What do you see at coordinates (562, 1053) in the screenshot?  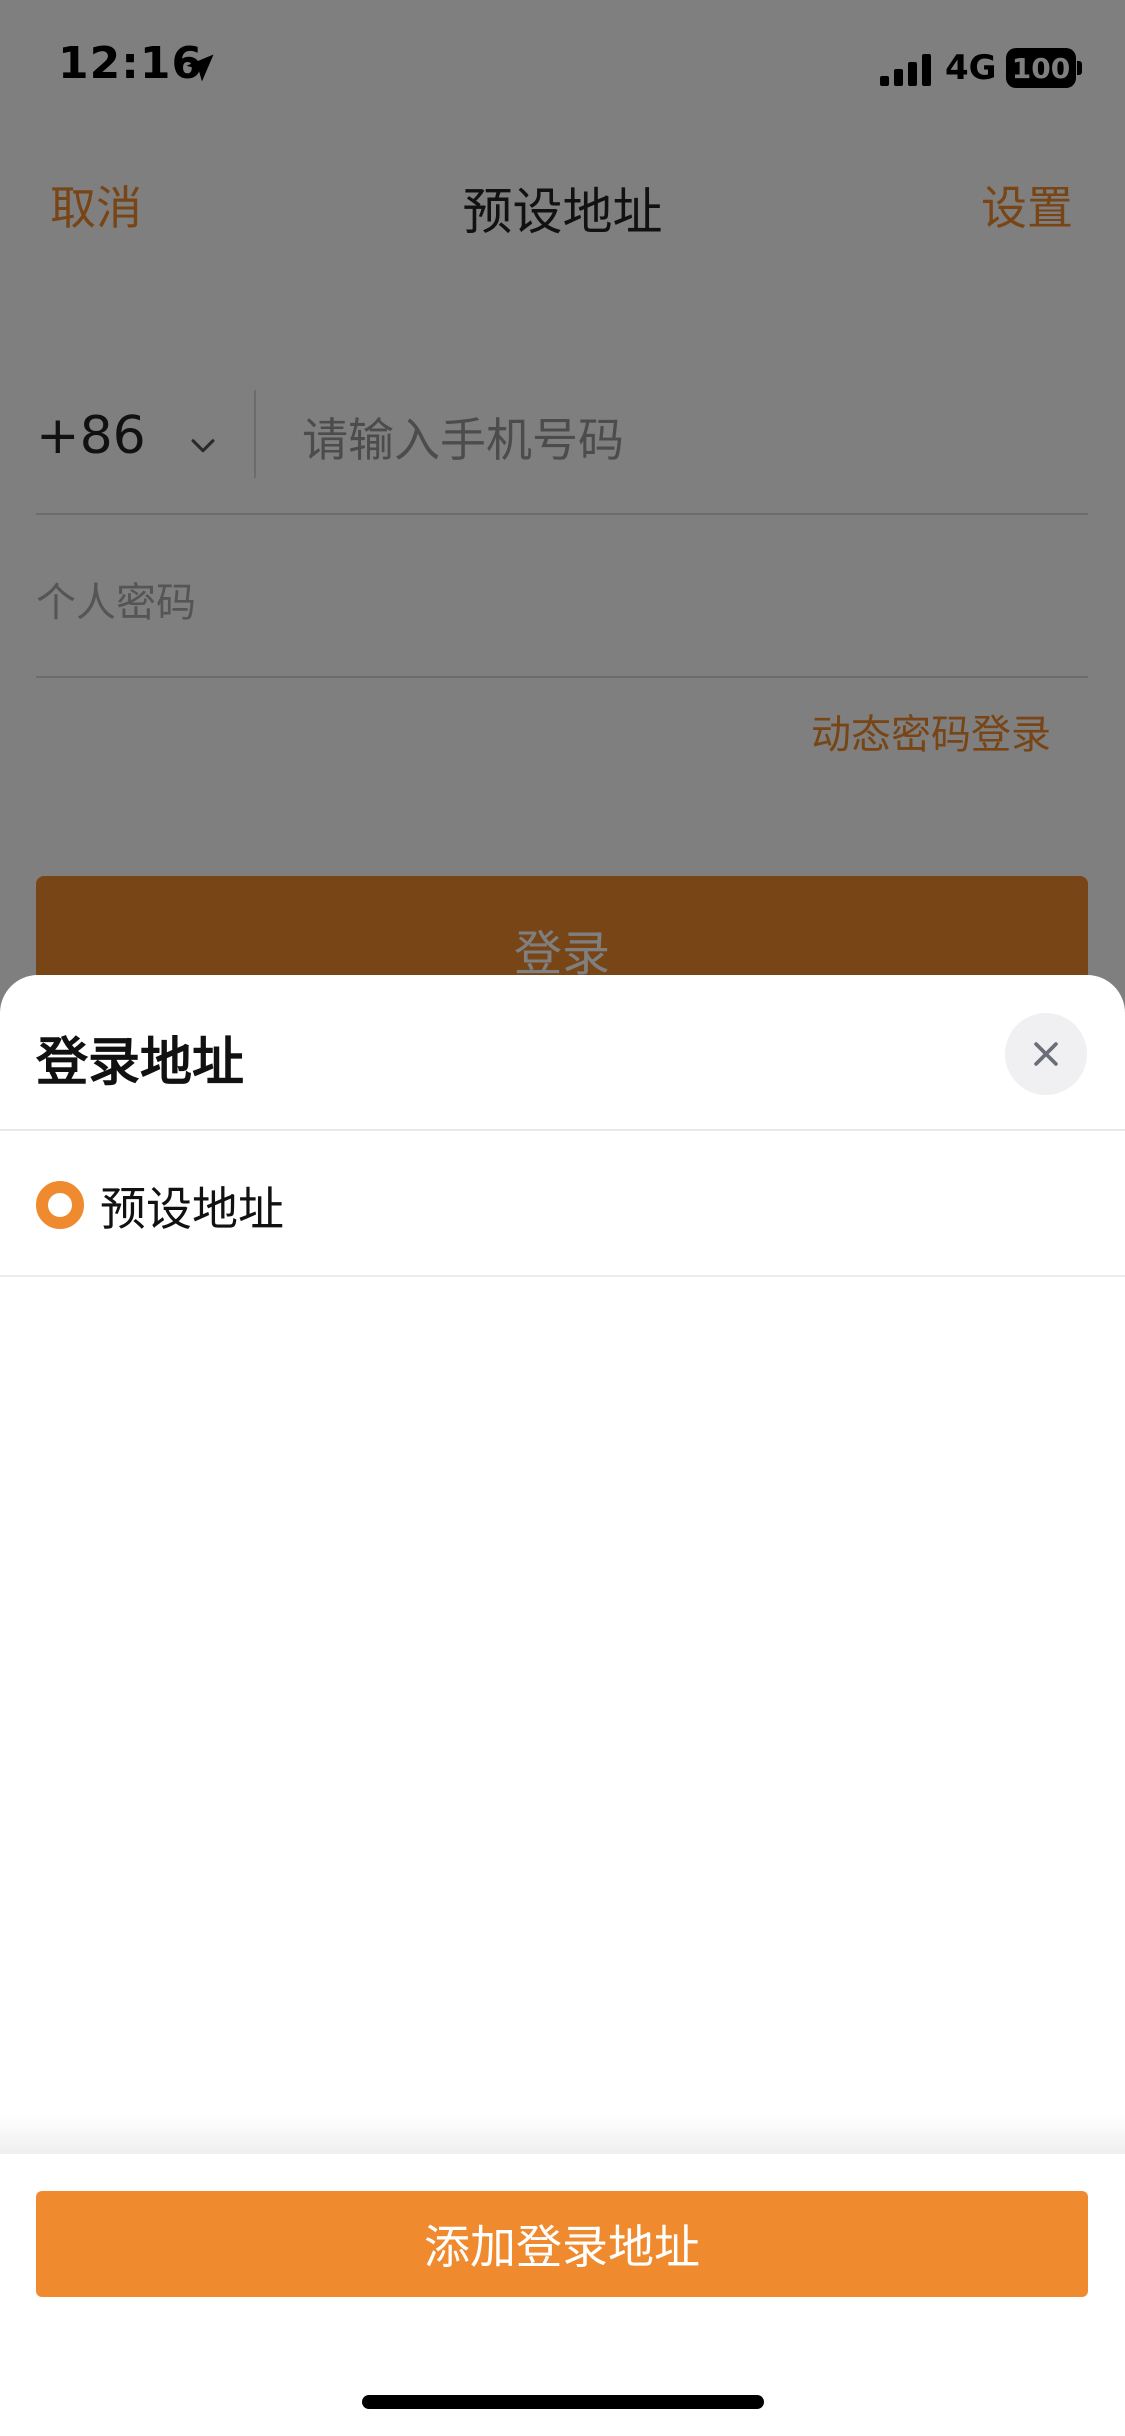 I see `sheet-header: 登录地址` at bounding box center [562, 1053].